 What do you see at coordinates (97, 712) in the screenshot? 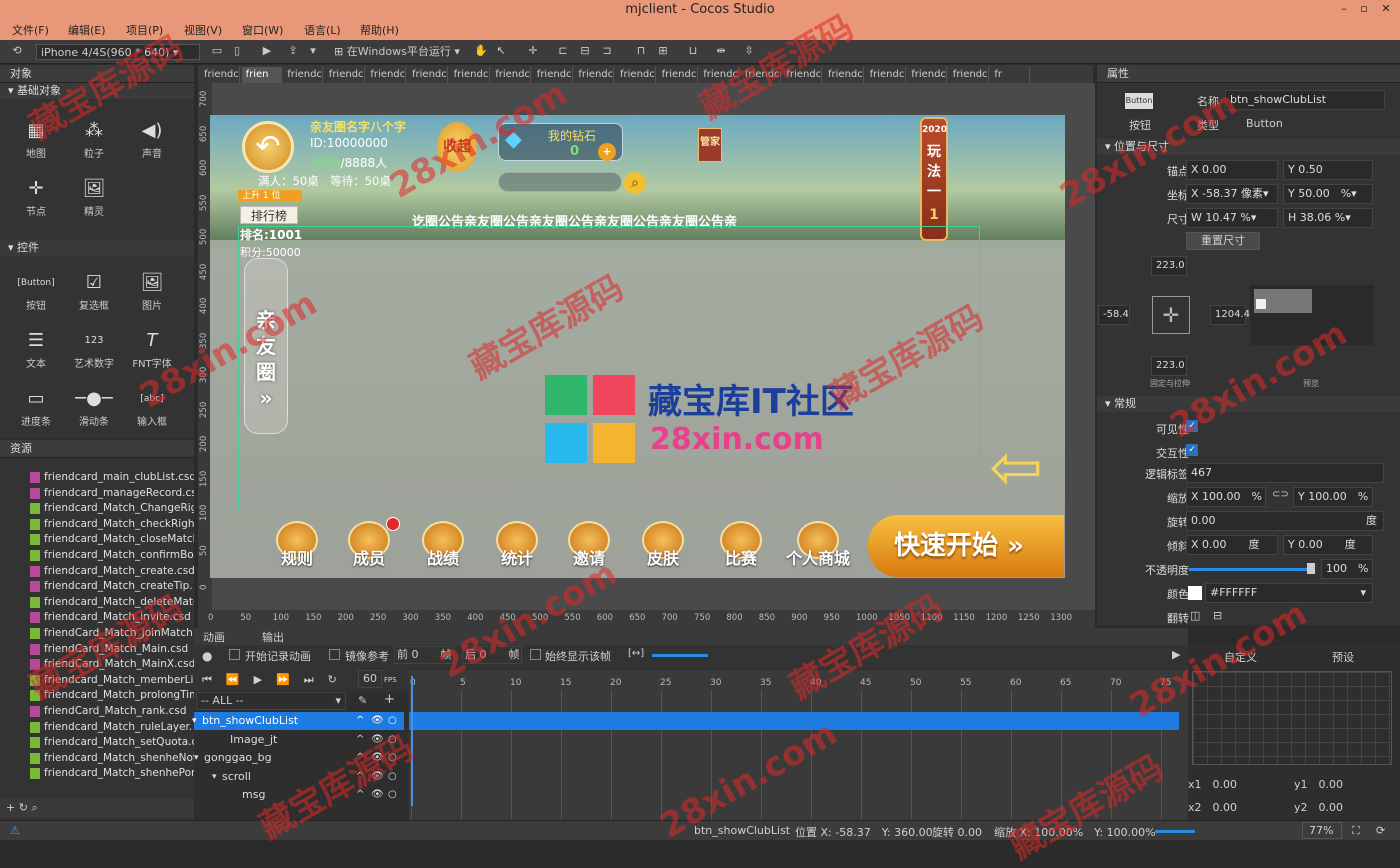
I see `resource-item: friendCard_Match_rank.csd` at bounding box center [97, 712].